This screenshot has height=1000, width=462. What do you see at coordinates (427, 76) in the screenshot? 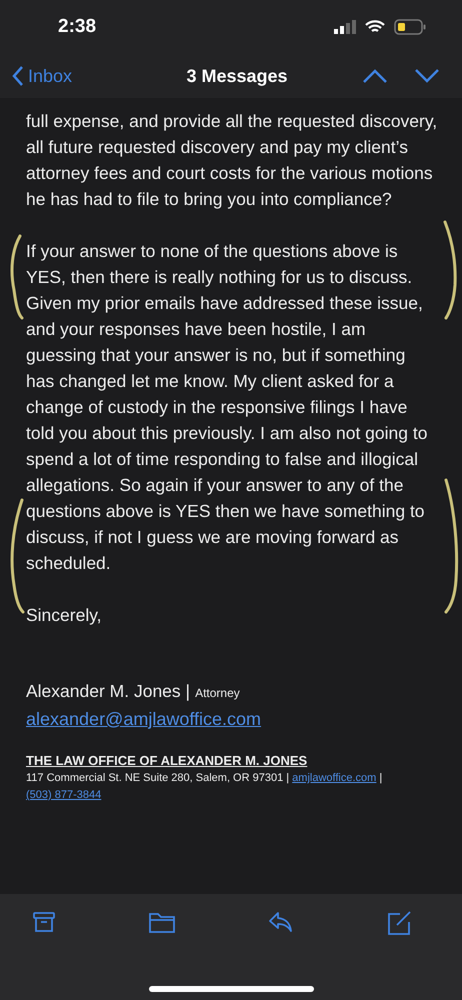
I see `down-arrow-icon` at bounding box center [427, 76].